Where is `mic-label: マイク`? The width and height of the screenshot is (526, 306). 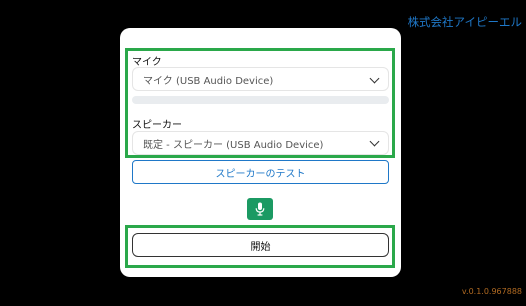
mic-label: マイク is located at coordinates (147, 62).